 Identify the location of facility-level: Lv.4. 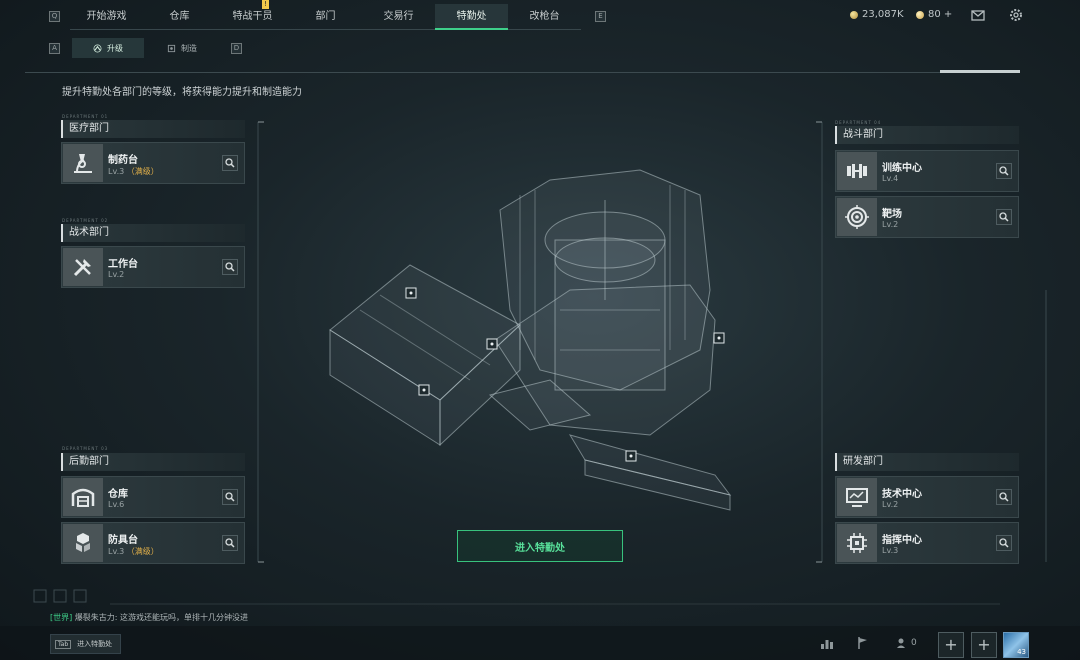
(890, 178).